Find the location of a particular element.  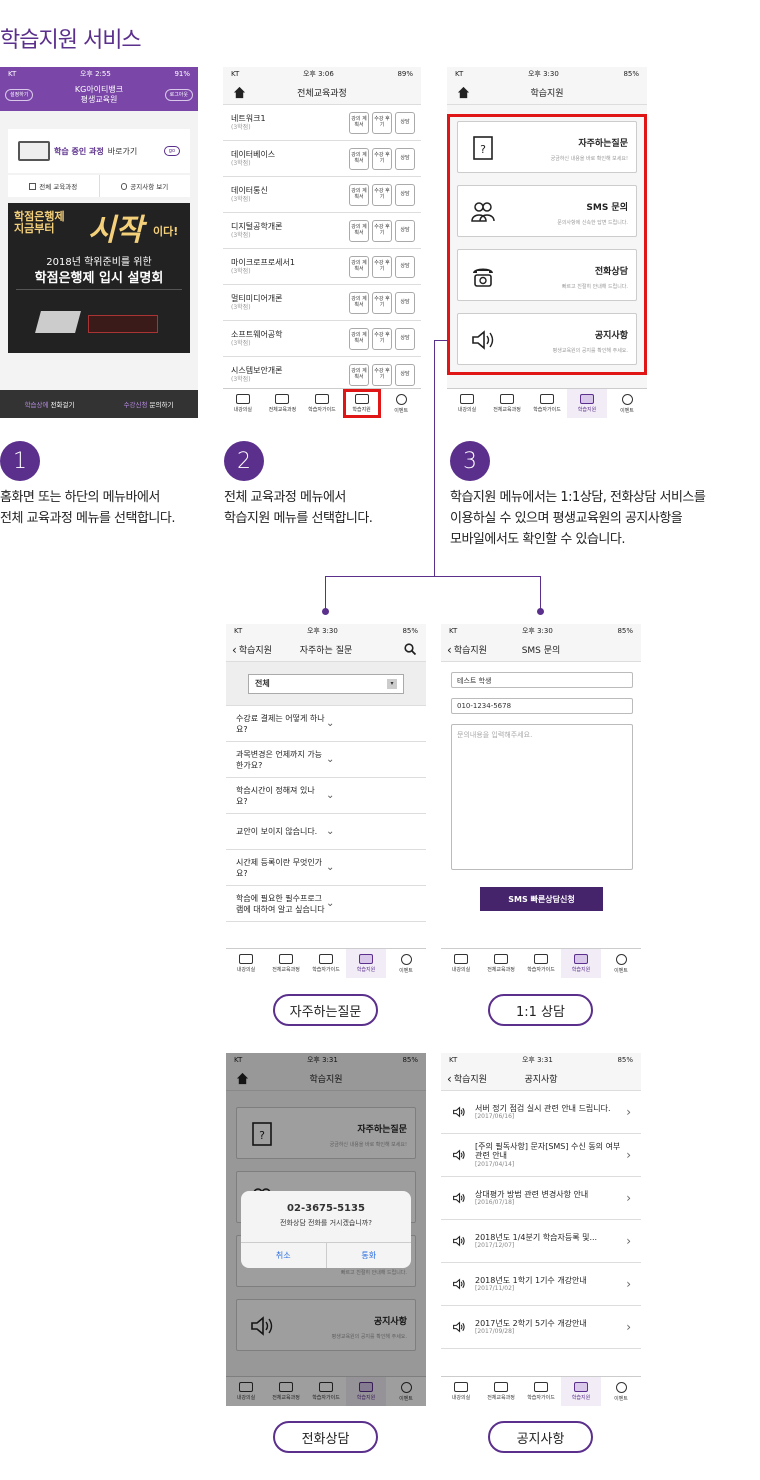

dialog-call-button: 통화 is located at coordinates (369, 1255).